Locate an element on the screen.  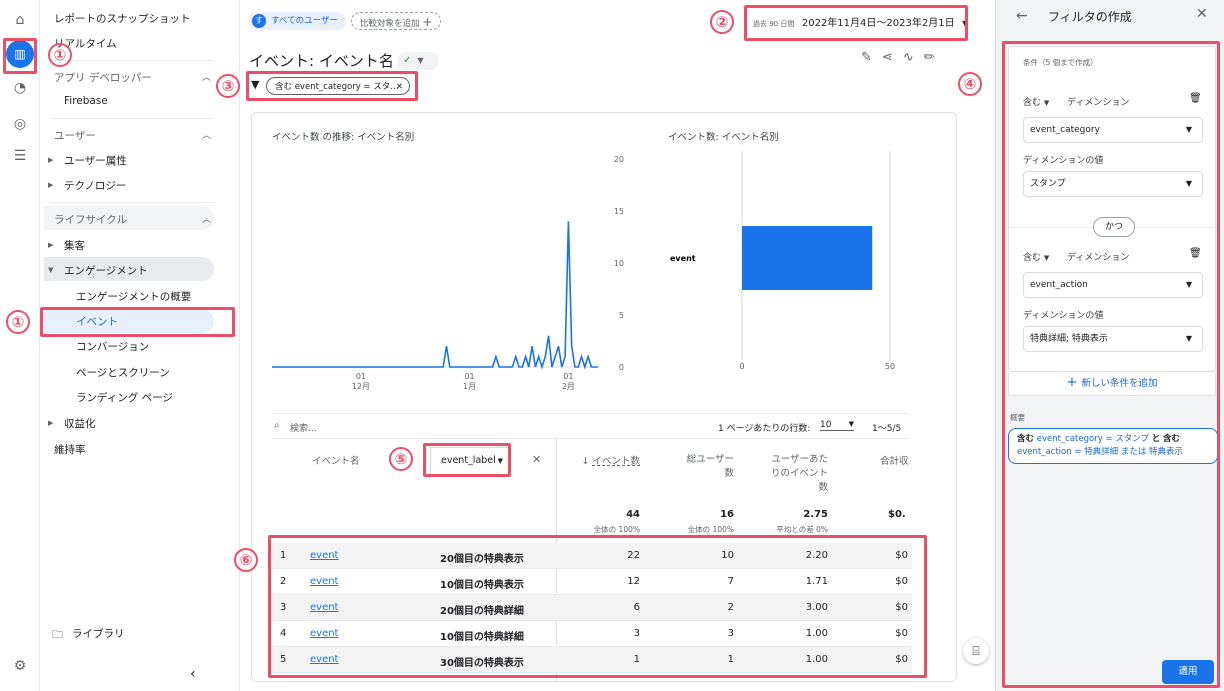
total-users-sub: 全体の 100% is located at coordinates (710, 529).